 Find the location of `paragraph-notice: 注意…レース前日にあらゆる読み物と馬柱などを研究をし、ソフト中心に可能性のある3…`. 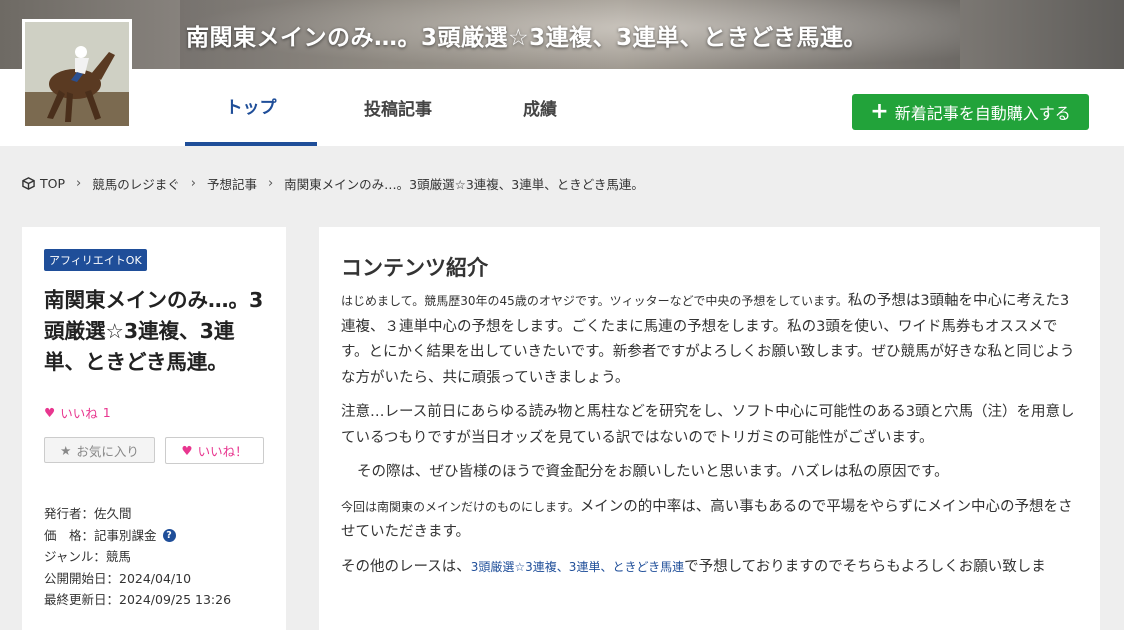

paragraph-notice: 注意…レース前日にあらゆる読み物と馬柱などを研究をし、ソフト中心に可能性のある3… is located at coordinates (708, 425).